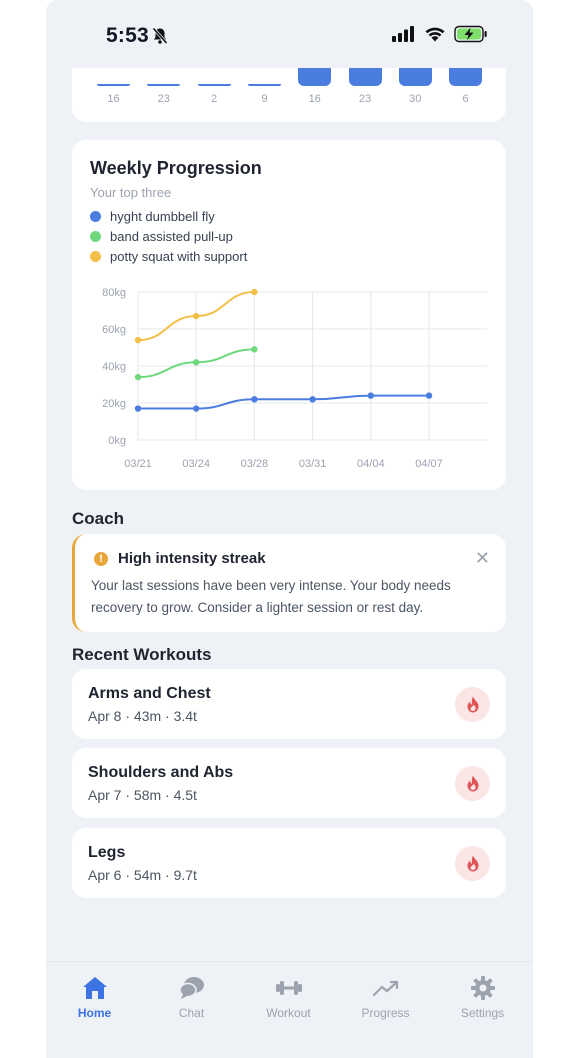 The height and width of the screenshot is (1058, 578). What do you see at coordinates (101, 559) in the screenshot?
I see `warning-icon: !` at bounding box center [101, 559].